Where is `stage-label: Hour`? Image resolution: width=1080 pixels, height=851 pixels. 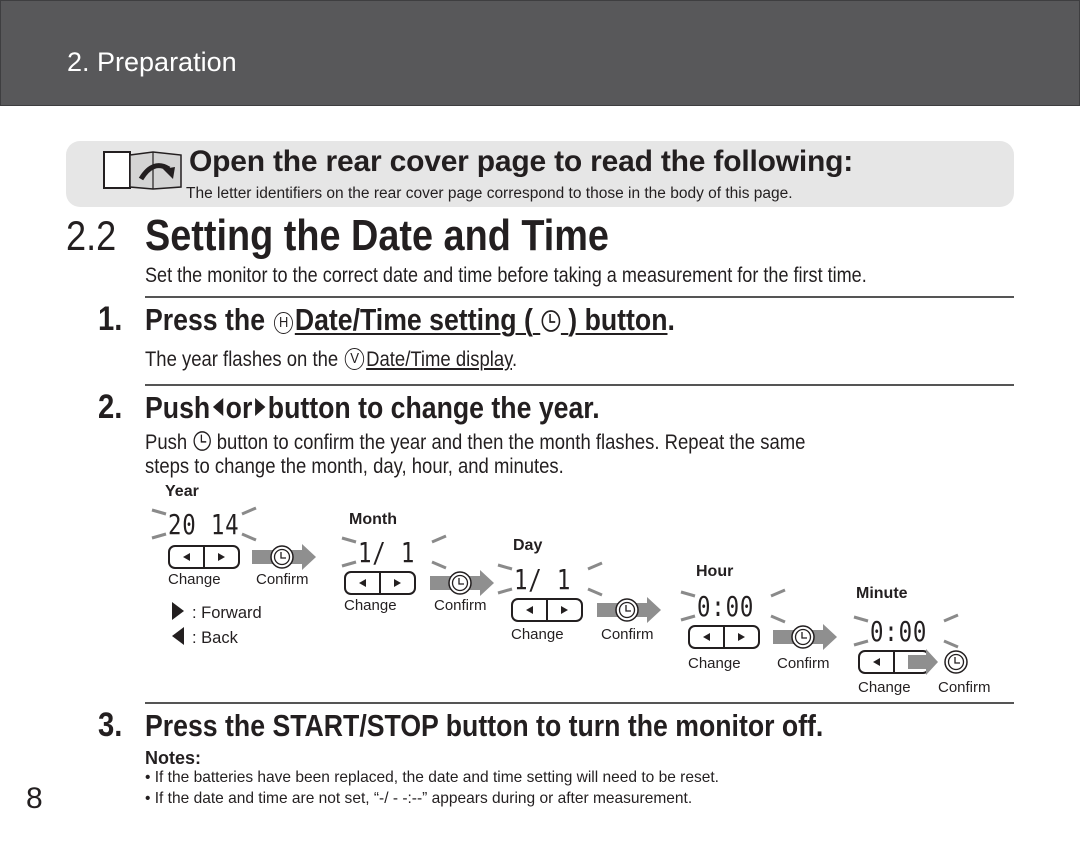 stage-label: Hour is located at coordinates (715, 571).